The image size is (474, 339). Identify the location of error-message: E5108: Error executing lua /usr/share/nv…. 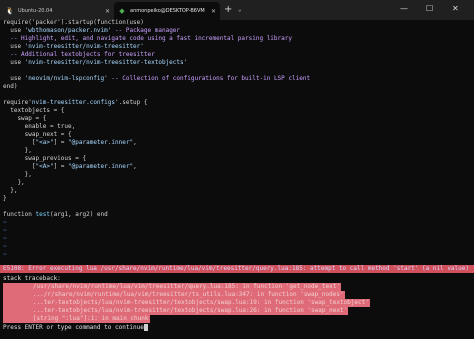
(236, 268).